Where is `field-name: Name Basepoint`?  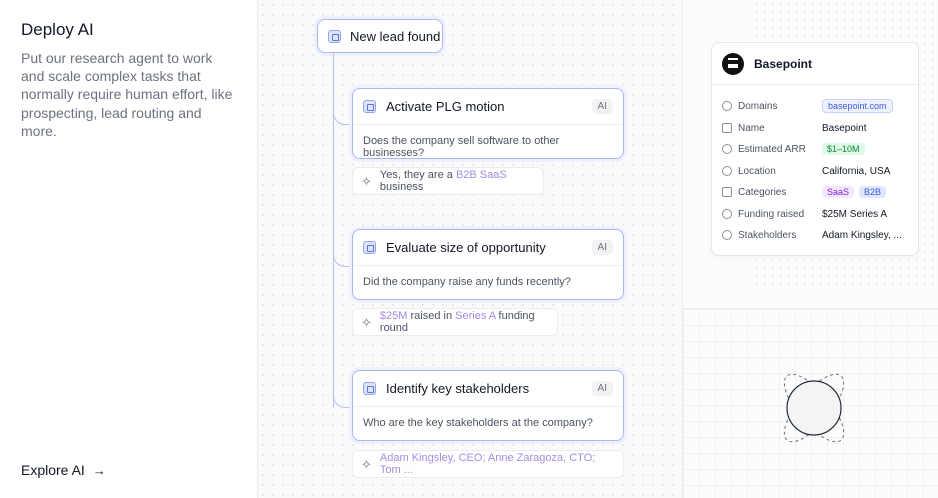 field-name: Name Basepoint is located at coordinates (794, 128).